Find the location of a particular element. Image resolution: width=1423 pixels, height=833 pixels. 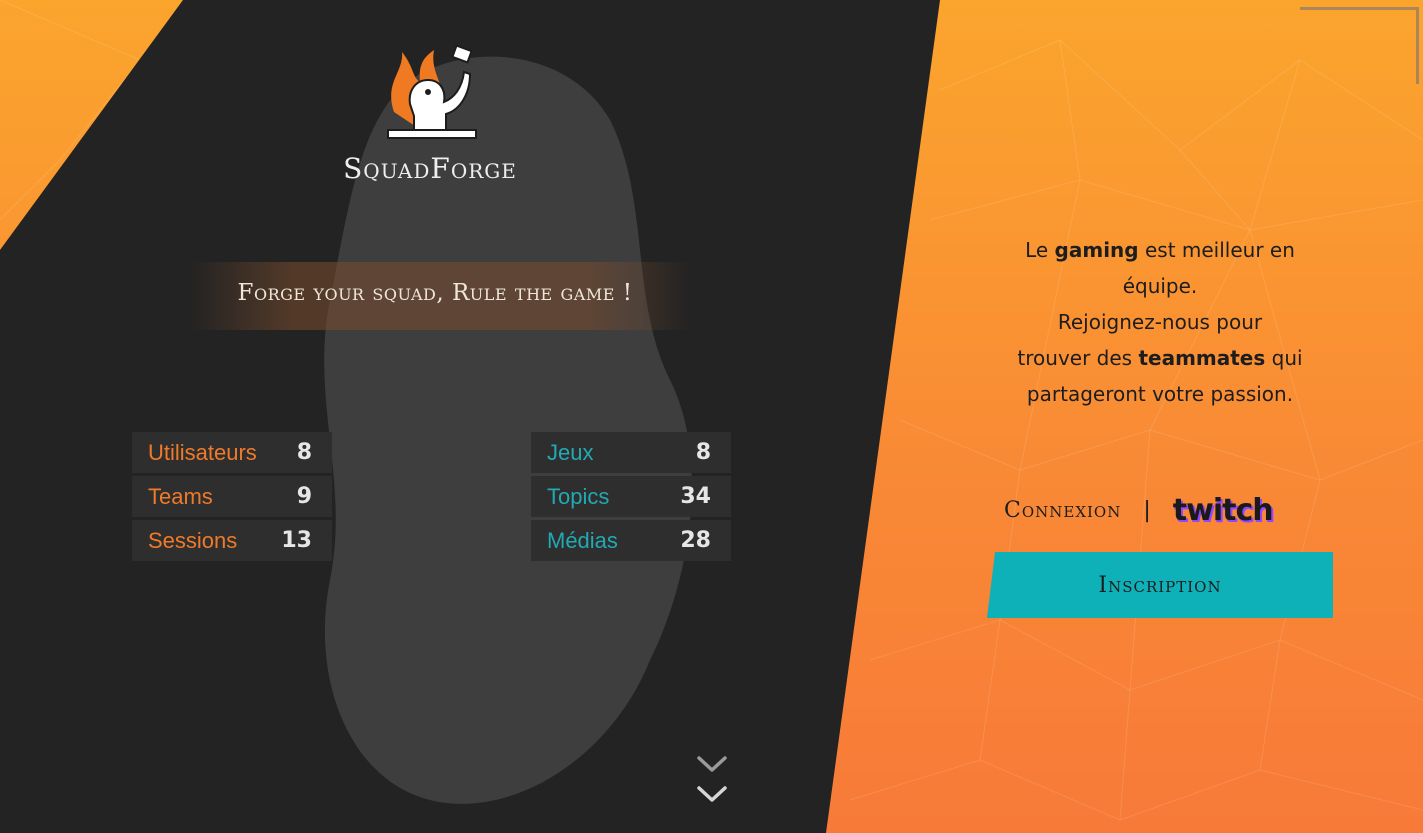

stat-row-topics: Topics 34 is located at coordinates (631, 496).